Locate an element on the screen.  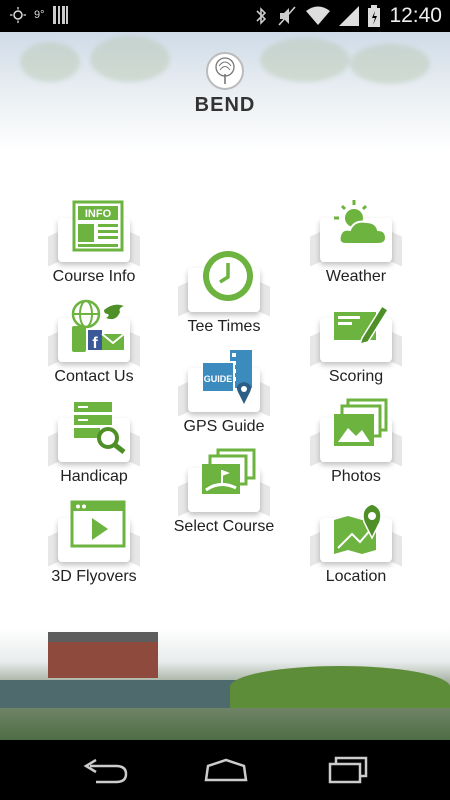
pond-image is located at coordinates (120, 694).